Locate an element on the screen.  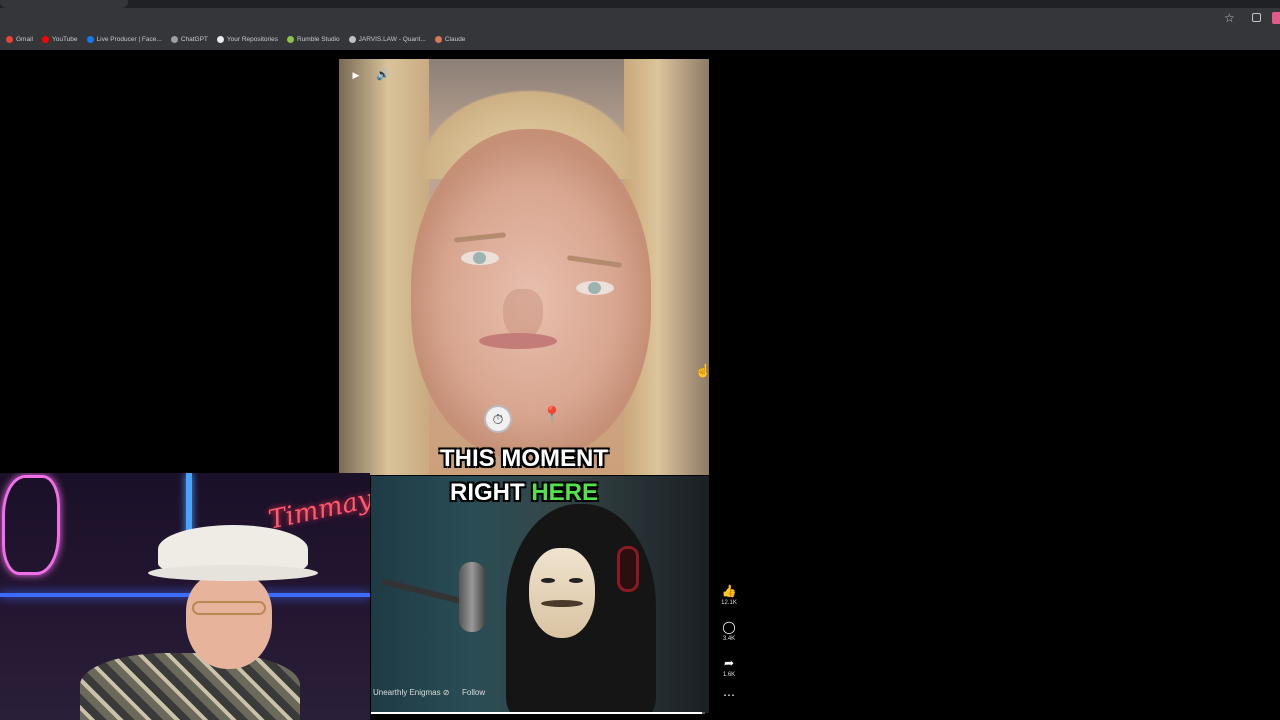
bookmark-label: Your Repositories is located at coordinates (252, 39).